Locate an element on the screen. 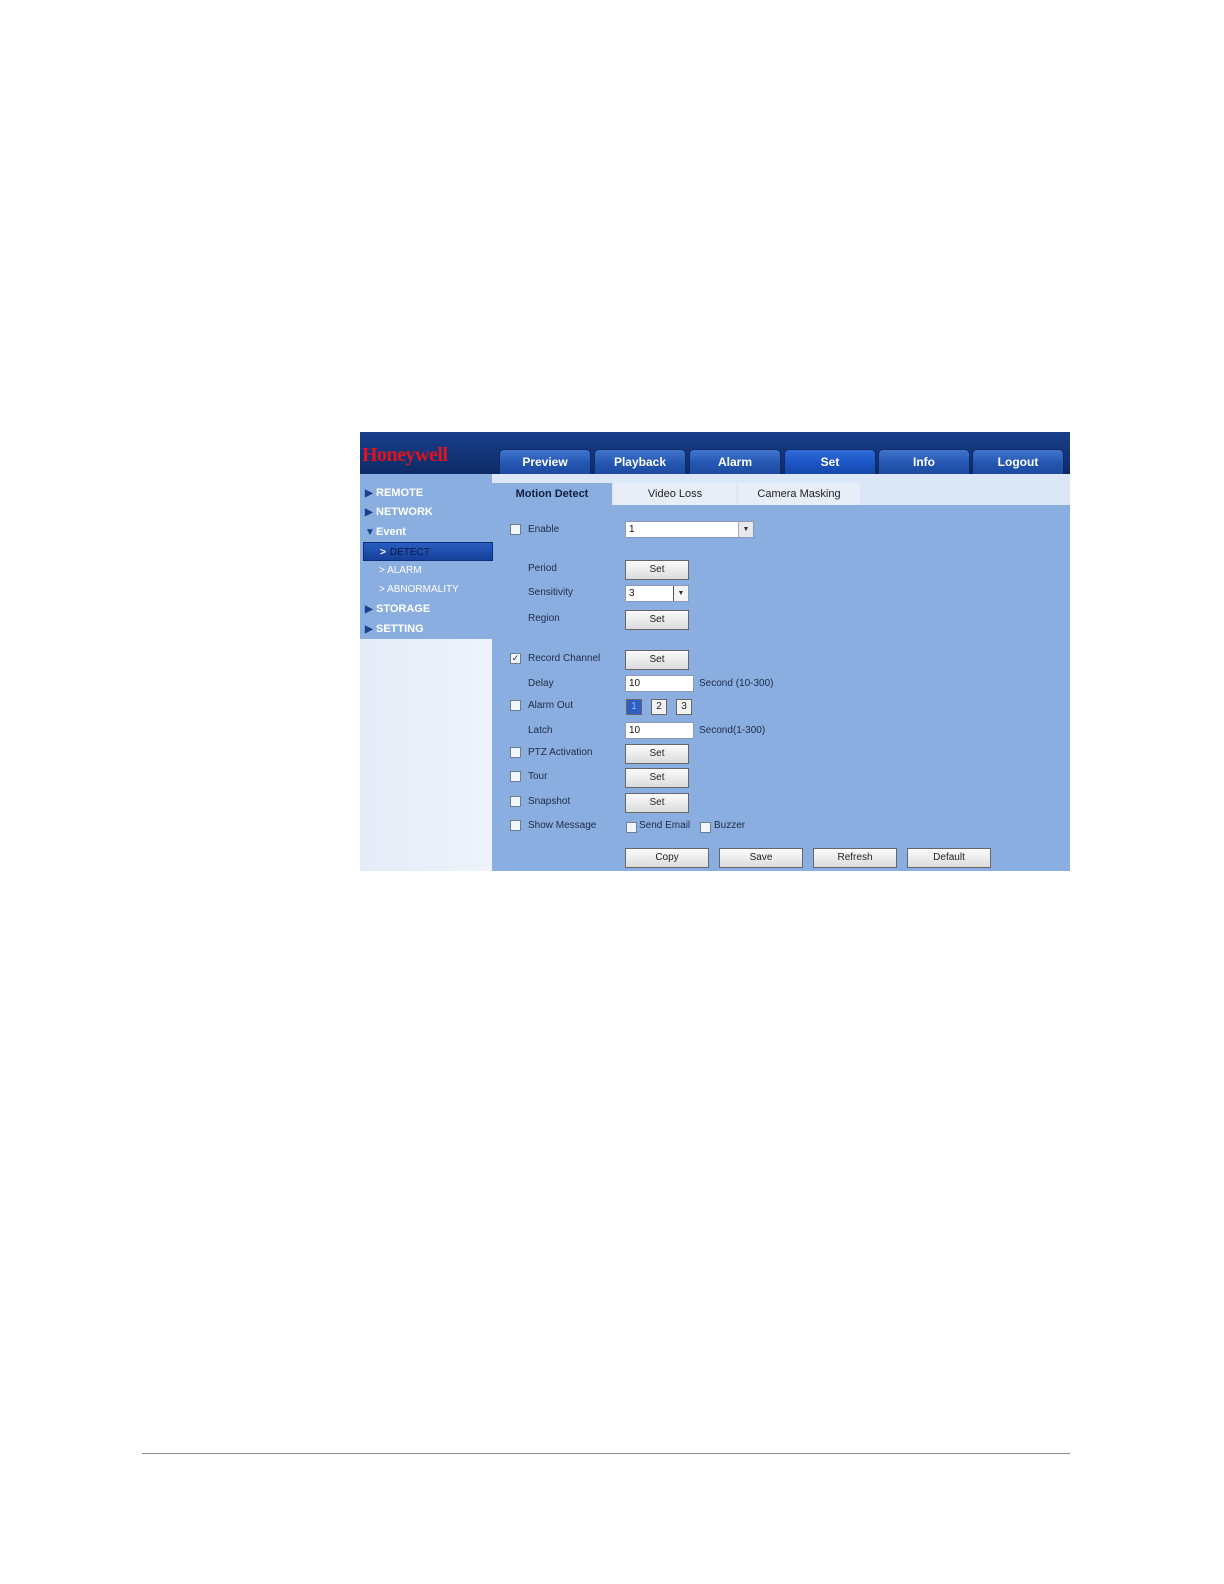  region-label: Region is located at coordinates (544, 618).